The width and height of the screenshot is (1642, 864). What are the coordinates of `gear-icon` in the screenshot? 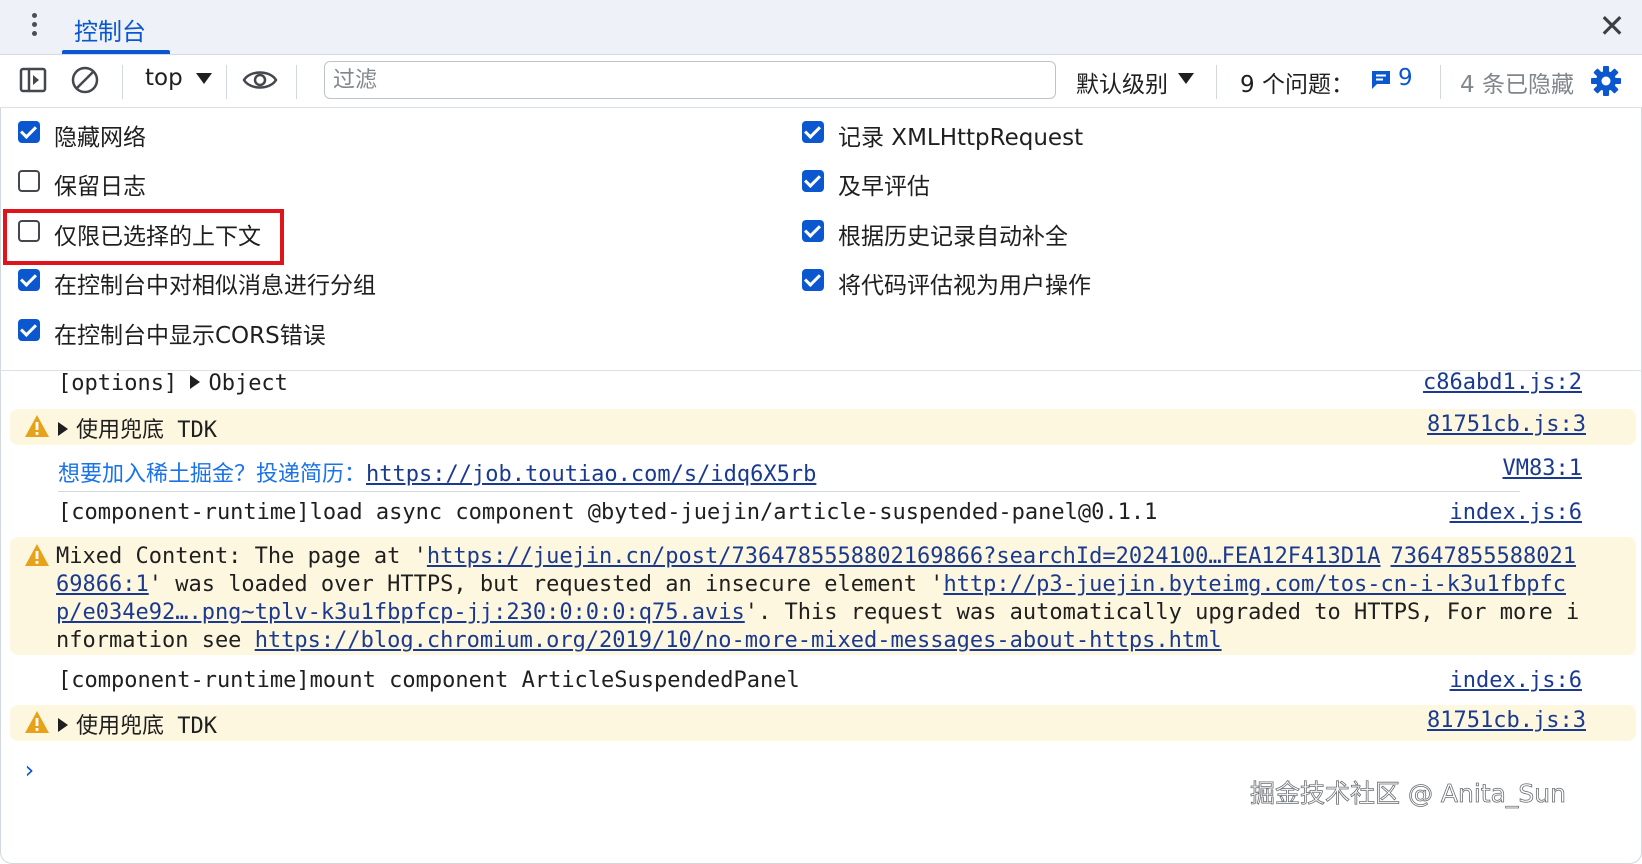 It's located at (1606, 81).